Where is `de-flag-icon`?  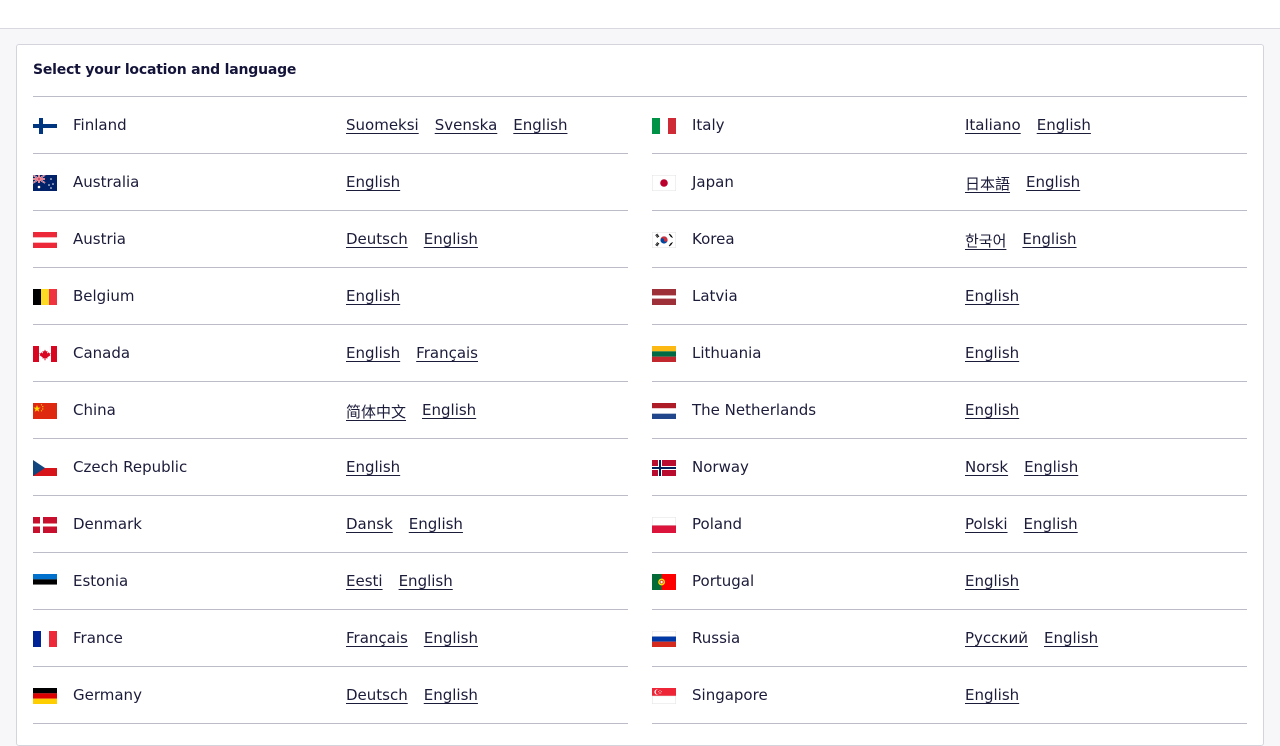
de-flag-icon is located at coordinates (45, 696).